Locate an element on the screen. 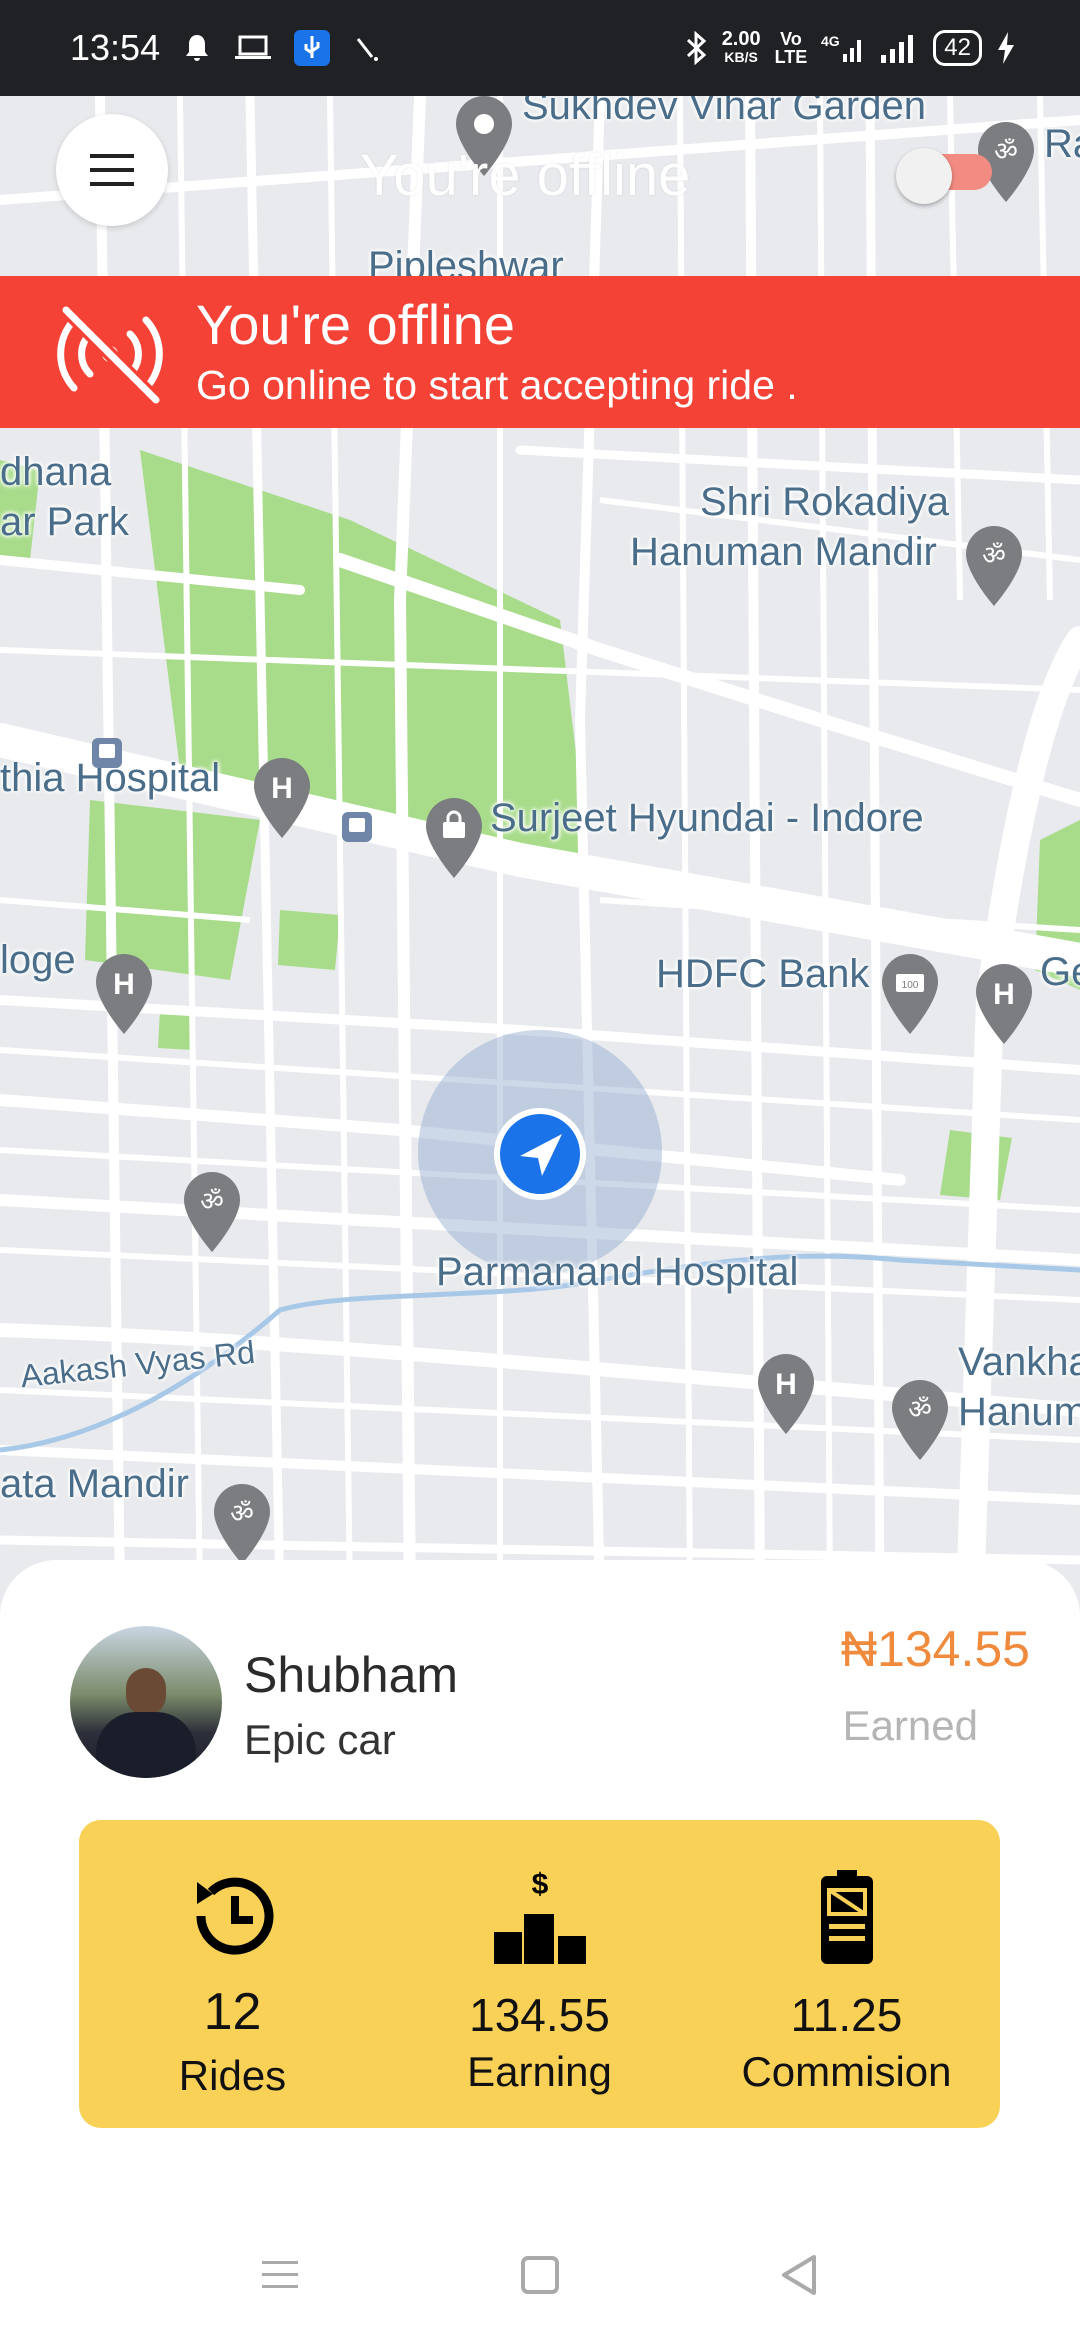 This screenshot has width=1080, height=2340. svg-text: 100 is located at coordinates (910, 985).